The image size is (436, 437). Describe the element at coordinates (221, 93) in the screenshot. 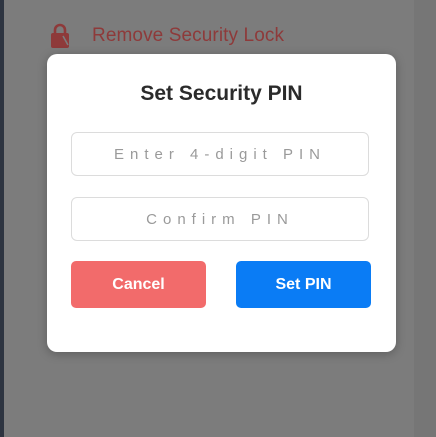

I see `dialog-title: Set Security PIN` at that location.